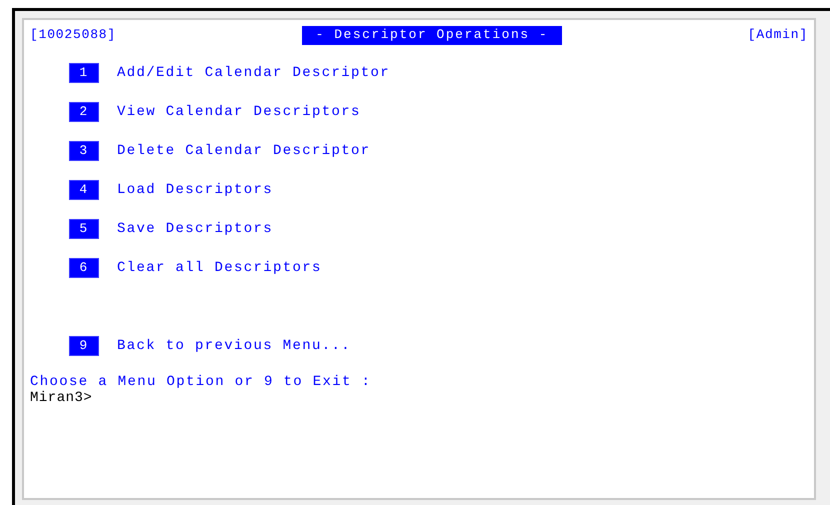 This screenshot has width=830, height=505. Describe the element at coordinates (195, 190) in the screenshot. I see `option-label: Load Descriptors` at that location.